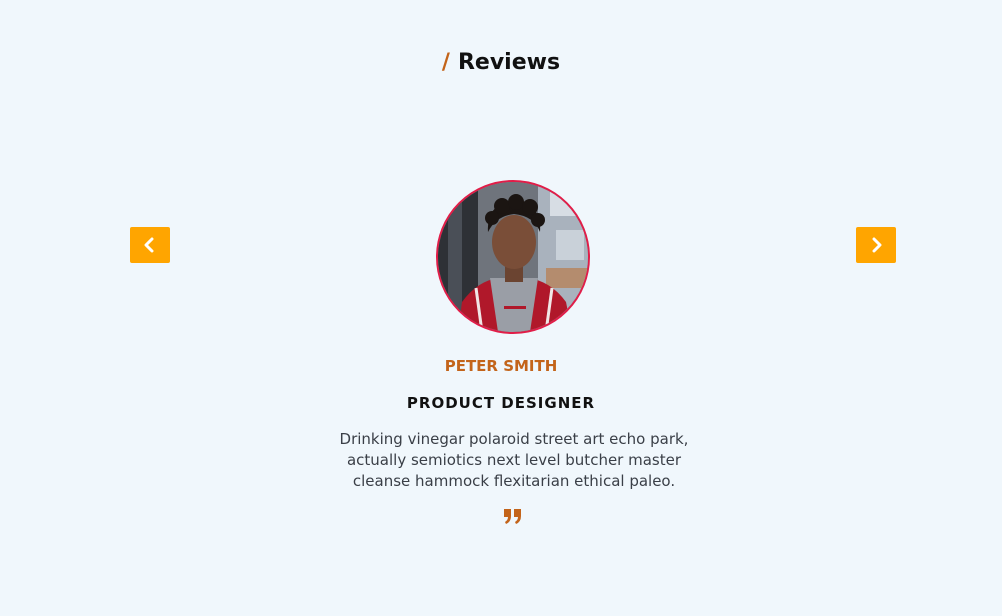 This screenshot has width=1002, height=616. I want to click on section-title: / Reviews, so click(501, 63).